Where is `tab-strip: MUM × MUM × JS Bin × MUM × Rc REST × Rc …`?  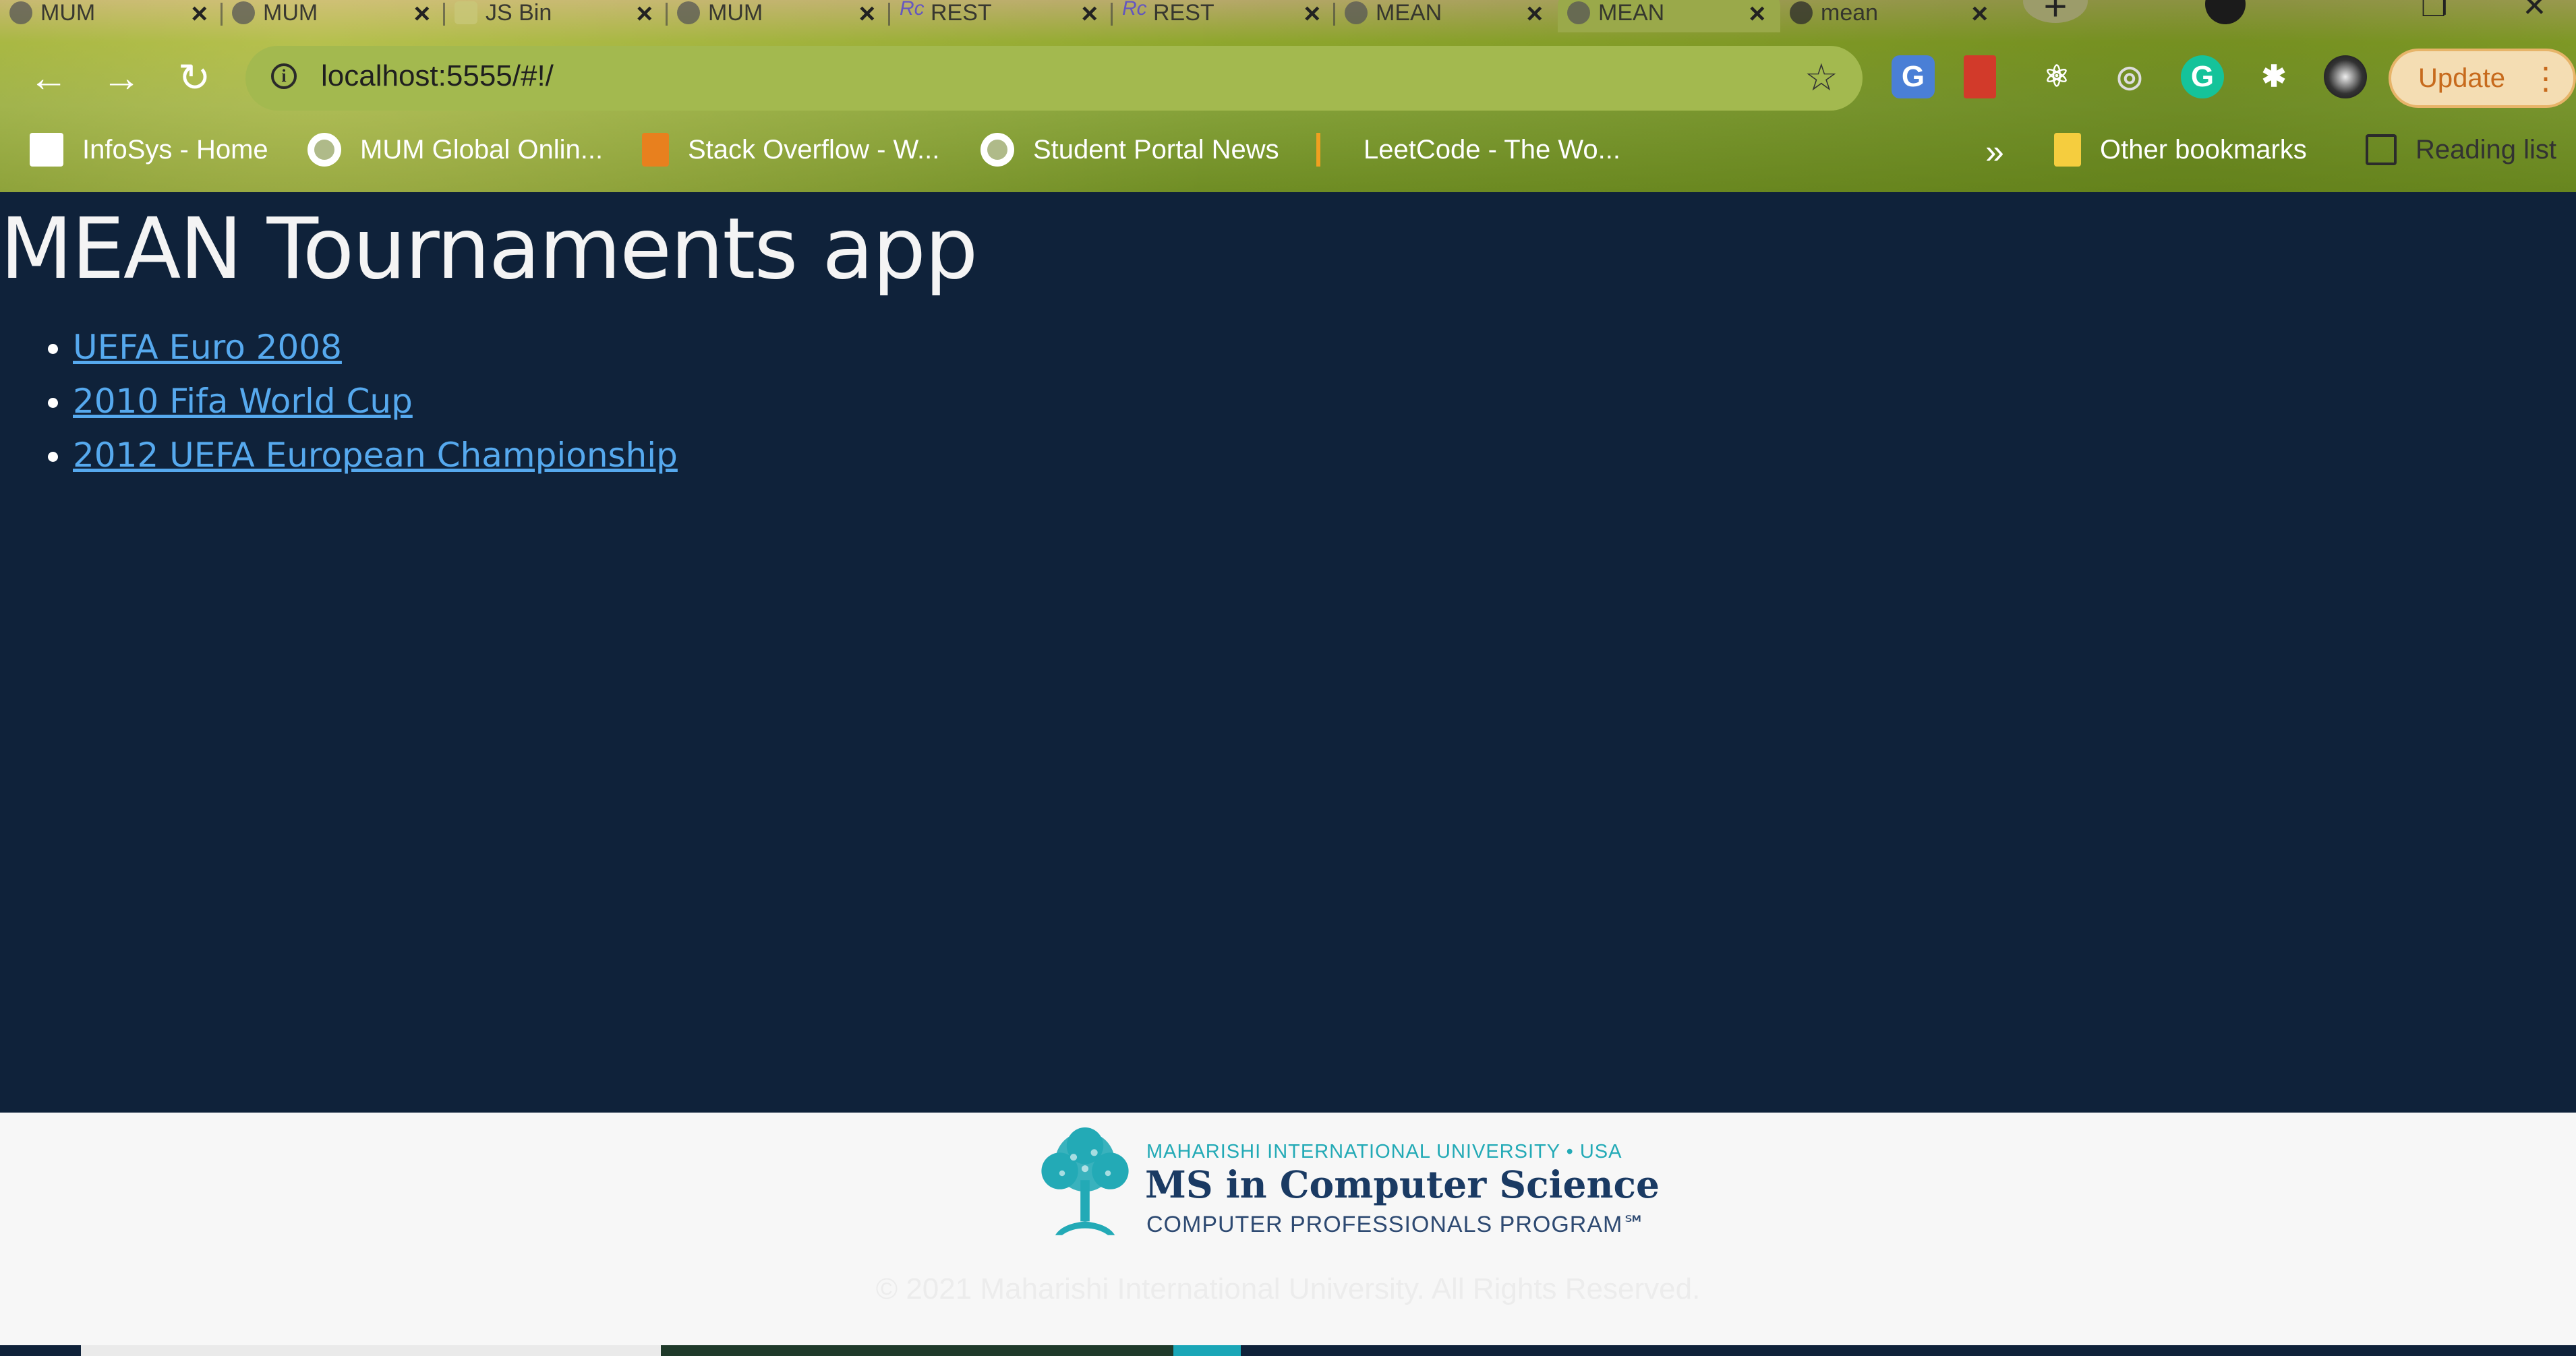
tab-strip: MUM × MUM × JS Bin × MUM × Rc REST × Rc … is located at coordinates (1288, 16).